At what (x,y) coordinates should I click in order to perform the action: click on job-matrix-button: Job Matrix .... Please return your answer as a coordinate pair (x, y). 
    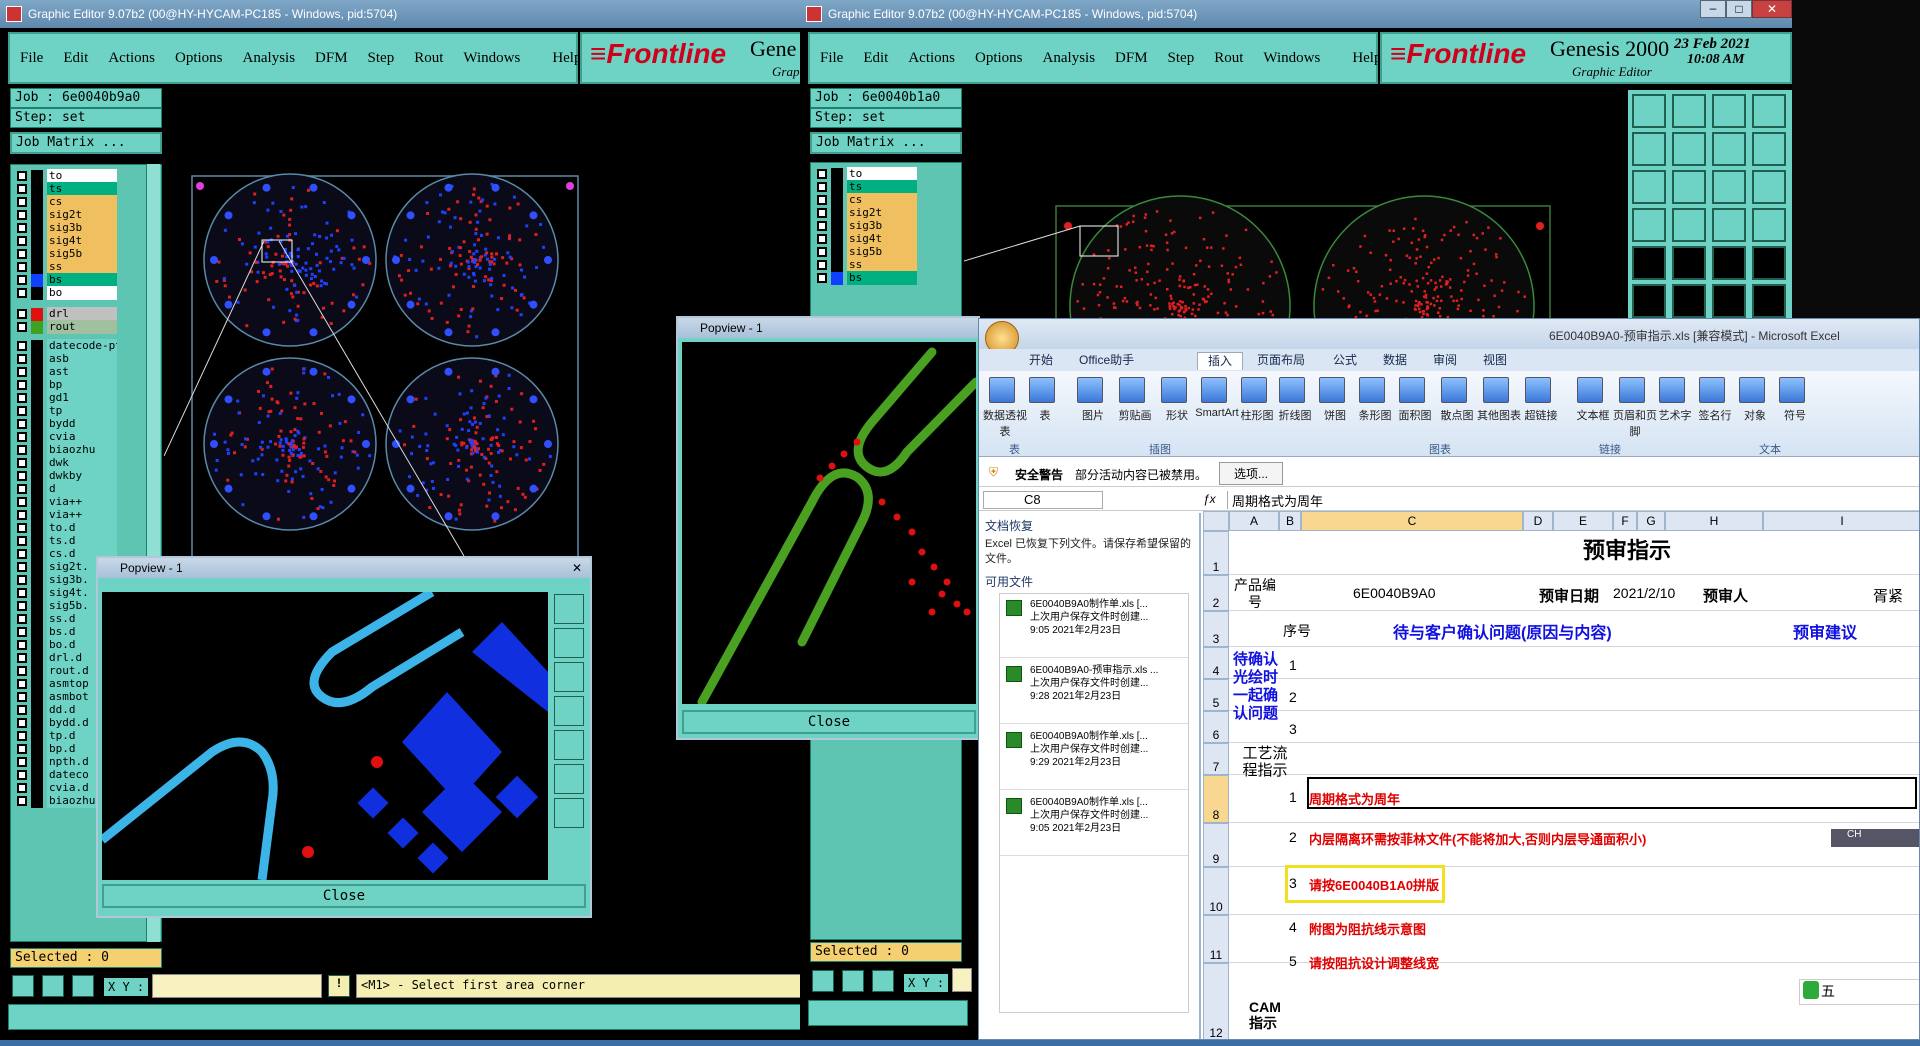
    Looking at the image, I should click on (86, 143).